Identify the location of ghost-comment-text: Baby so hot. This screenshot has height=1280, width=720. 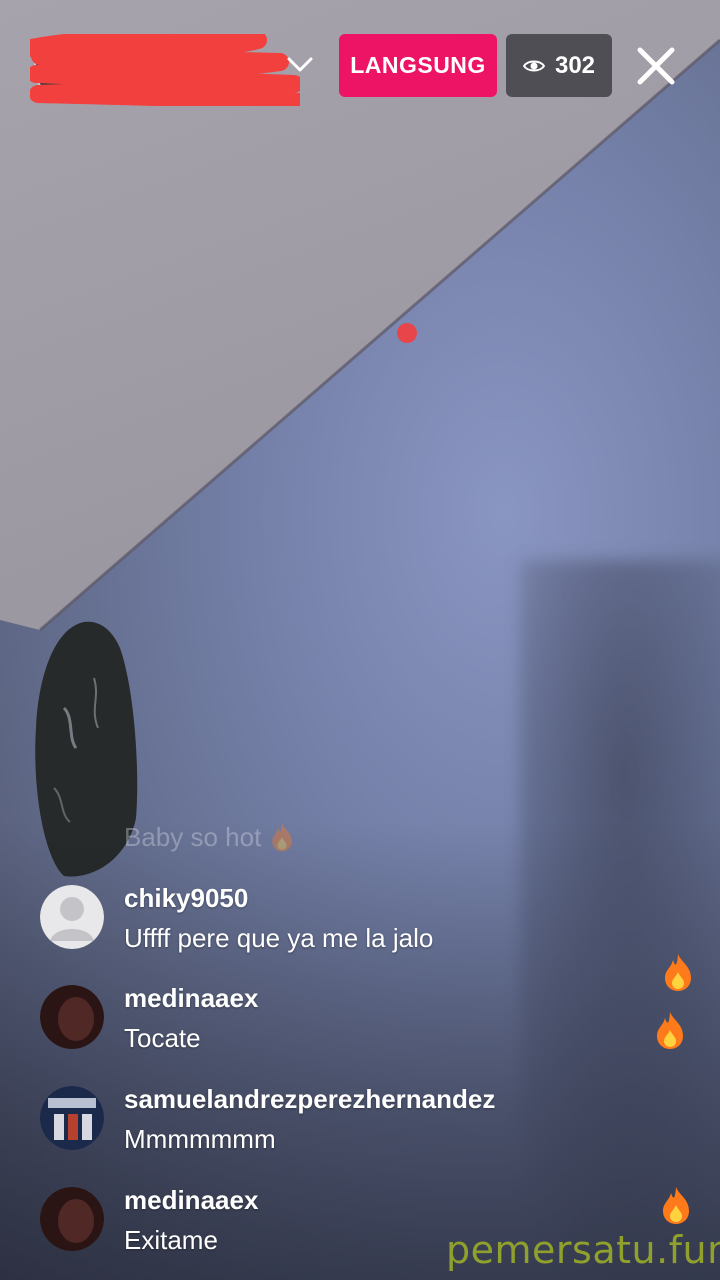
(193, 837).